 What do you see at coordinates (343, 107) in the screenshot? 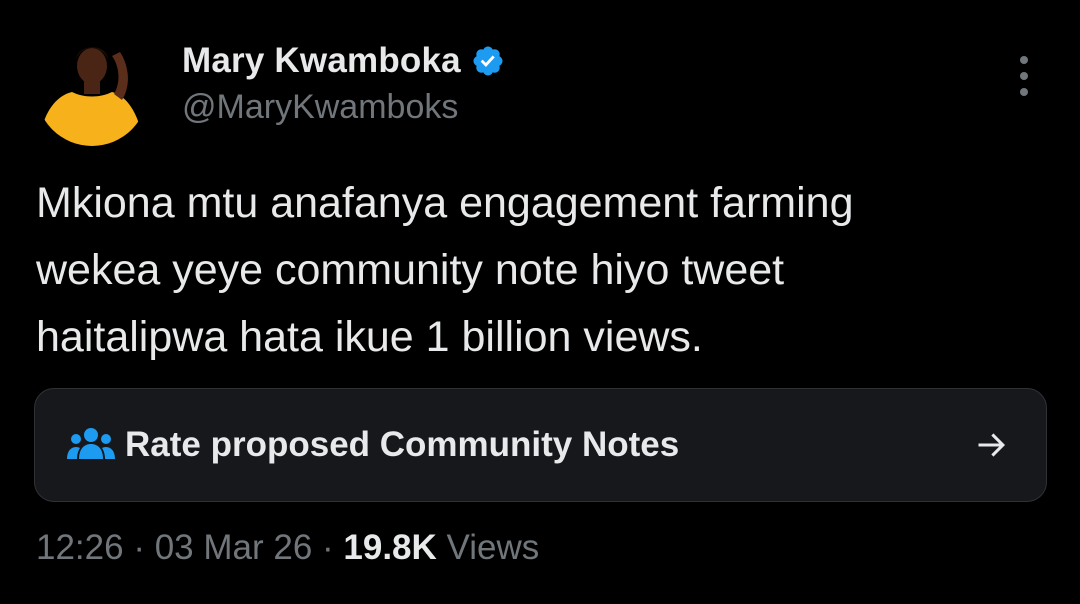
I see `handle: @MaryKwamboks` at bounding box center [343, 107].